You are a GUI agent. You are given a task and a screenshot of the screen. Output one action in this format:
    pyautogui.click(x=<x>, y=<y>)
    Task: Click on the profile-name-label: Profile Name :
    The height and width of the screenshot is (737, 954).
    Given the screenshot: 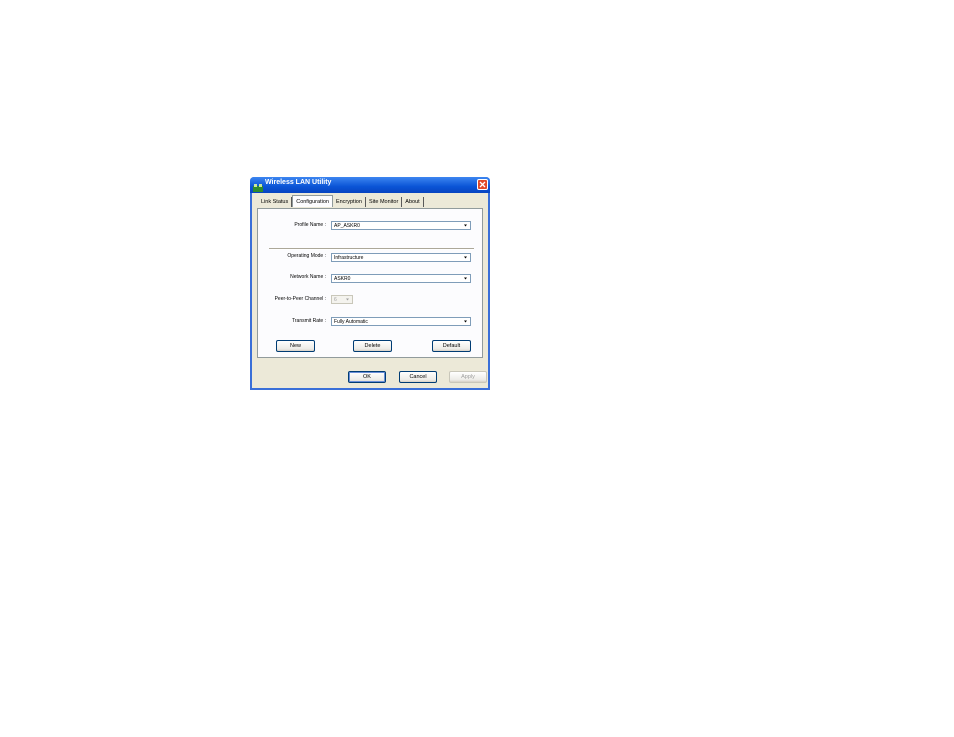 What is the action you would take?
    pyautogui.click(x=310, y=225)
    